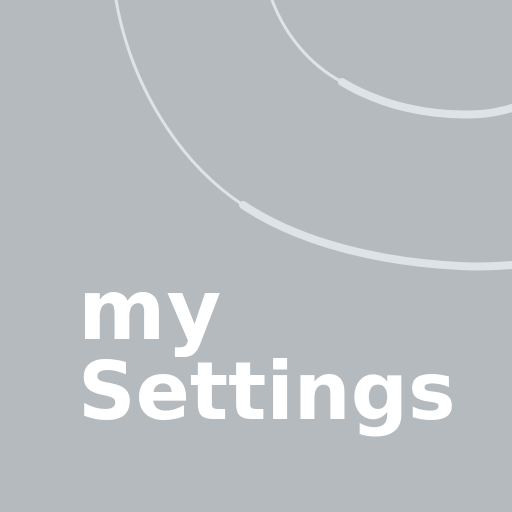 Image resolution: width=512 pixels, height=512 pixels. I want to click on inner-arc-thin, so click(307, 42).